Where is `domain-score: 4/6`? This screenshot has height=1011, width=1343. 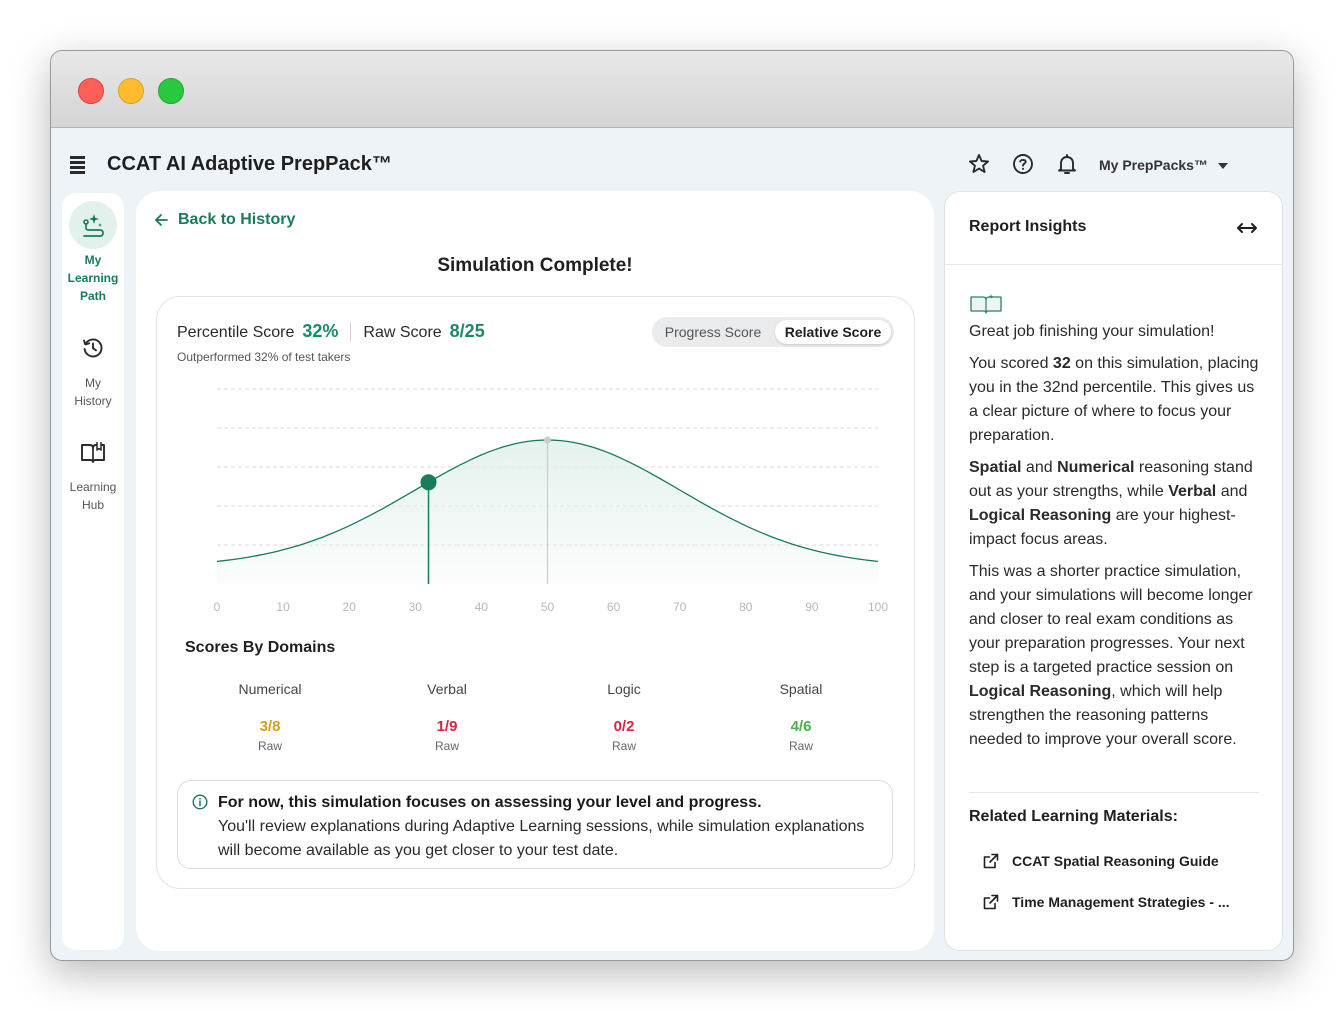
domain-score: 4/6 is located at coordinates (801, 726).